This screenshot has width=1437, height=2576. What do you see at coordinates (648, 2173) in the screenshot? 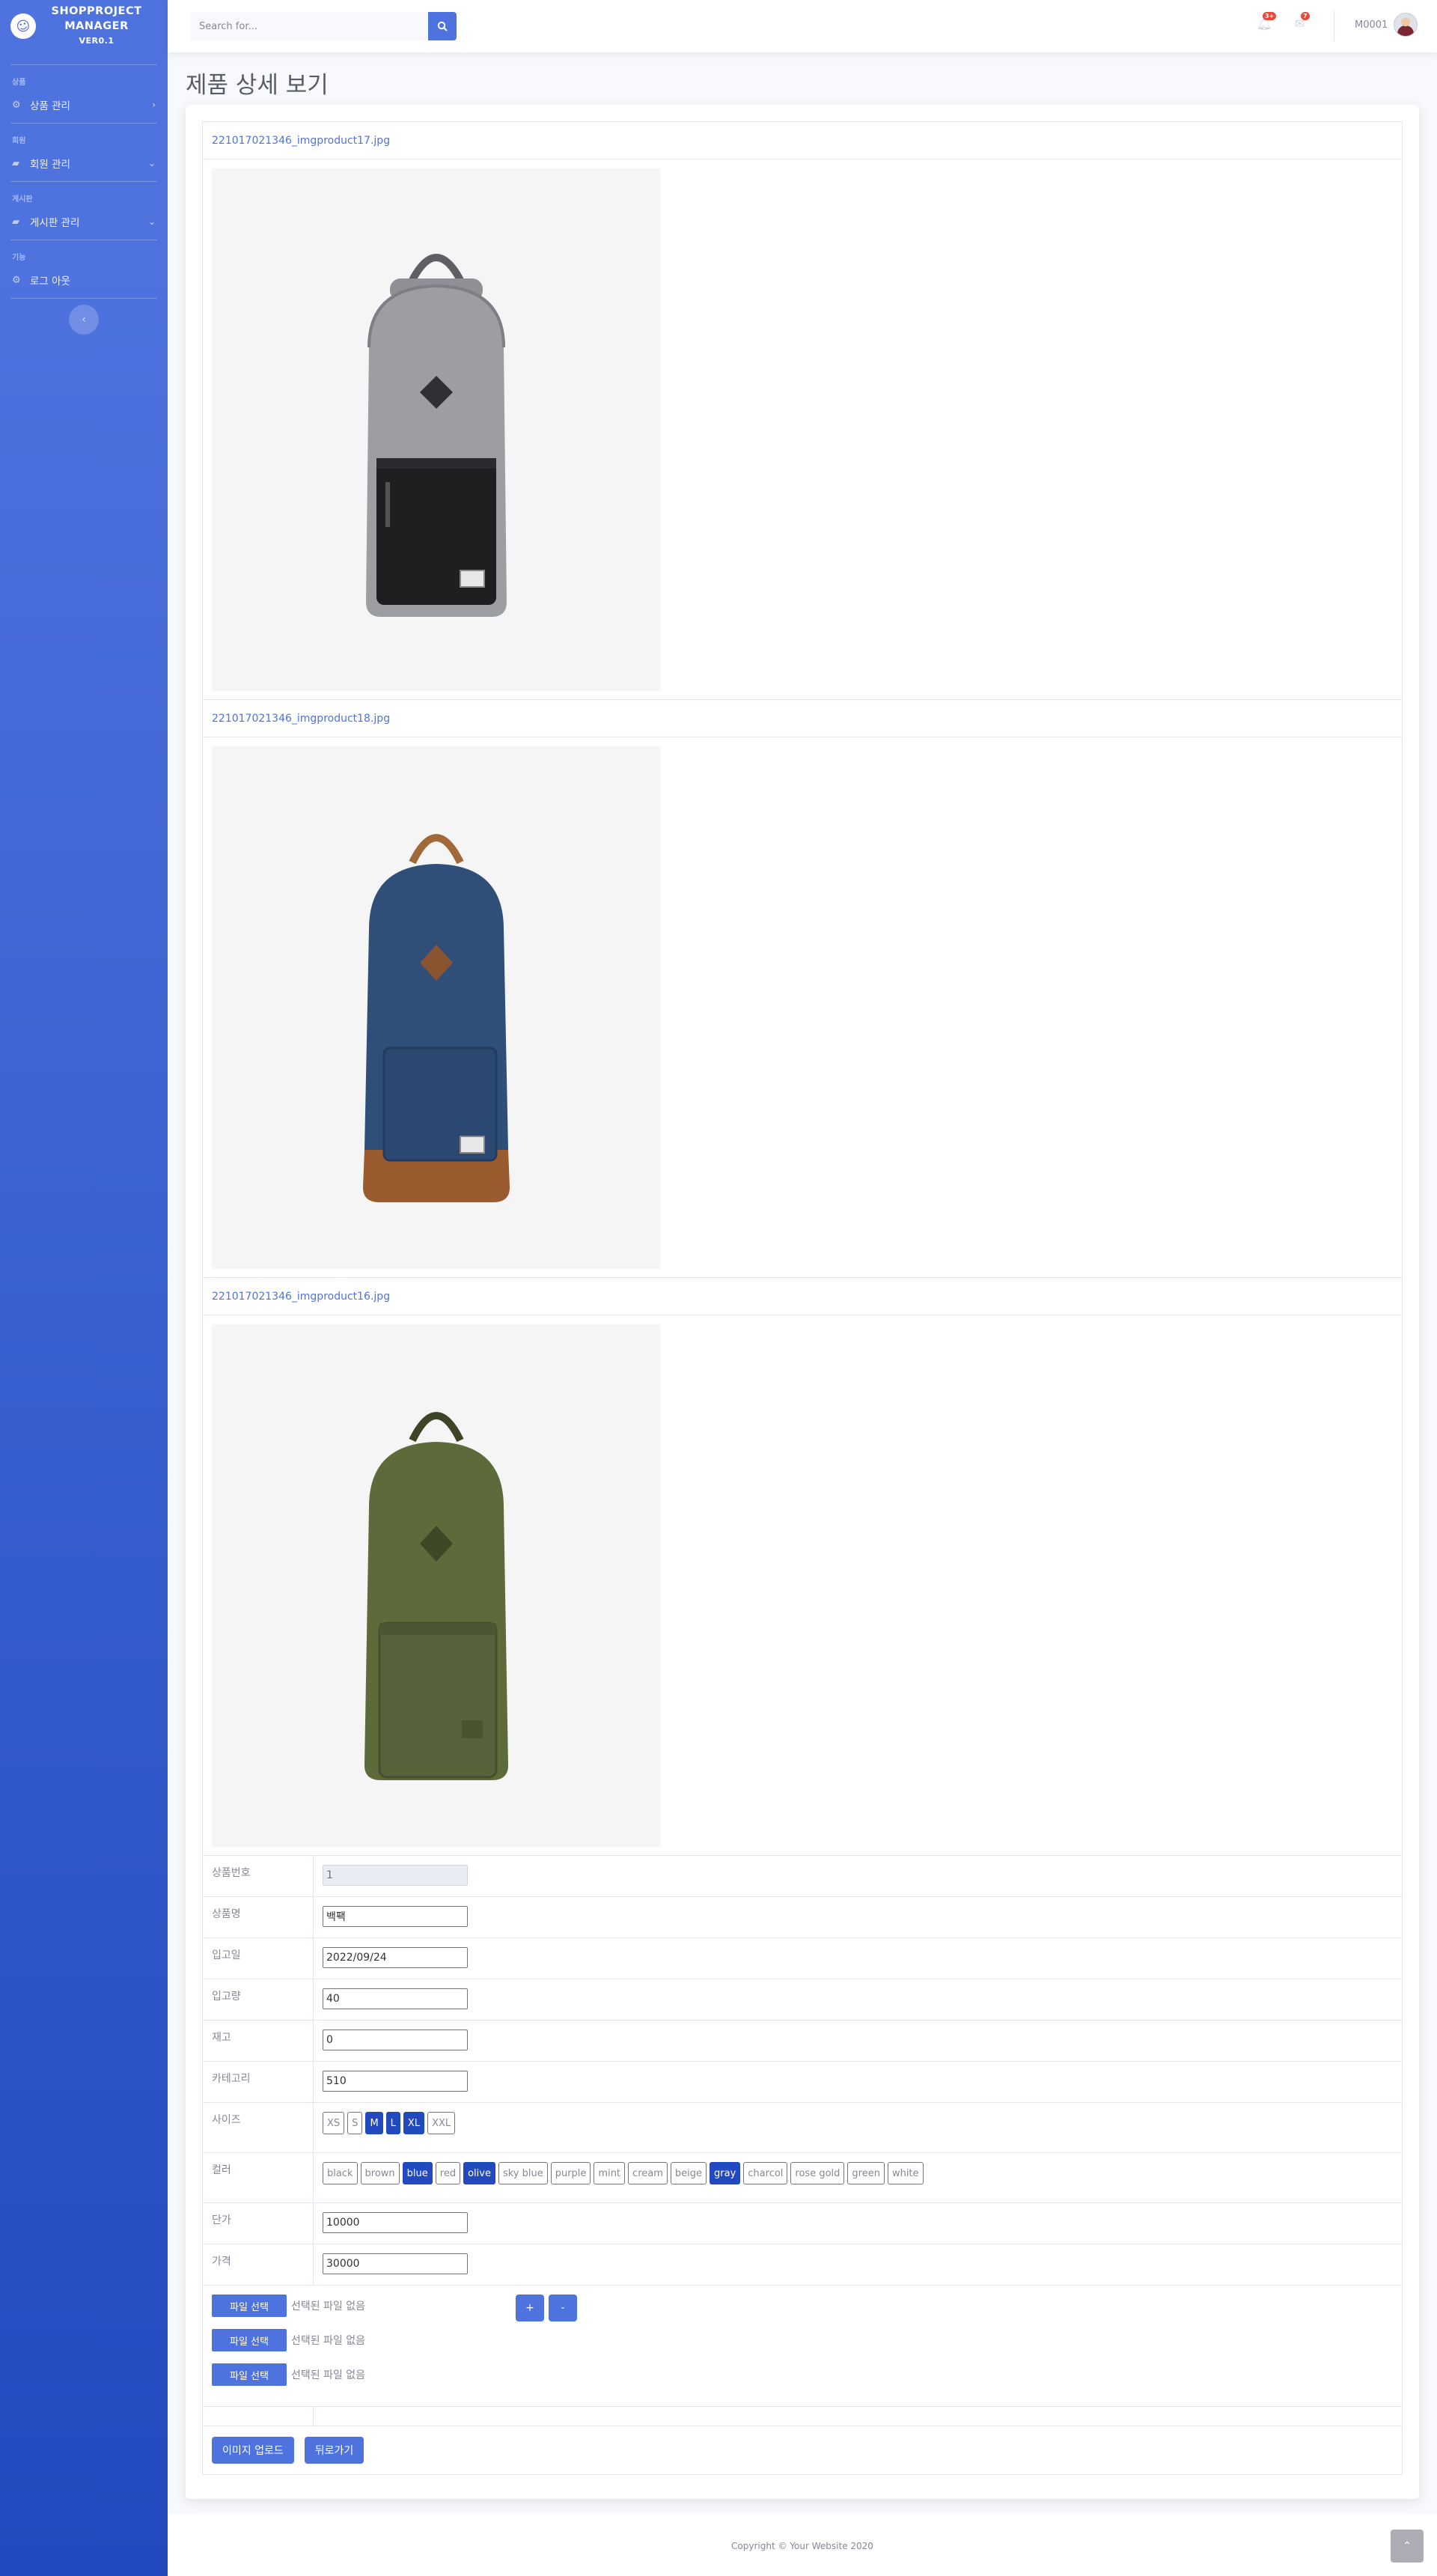
I see `color-option: cream` at bounding box center [648, 2173].